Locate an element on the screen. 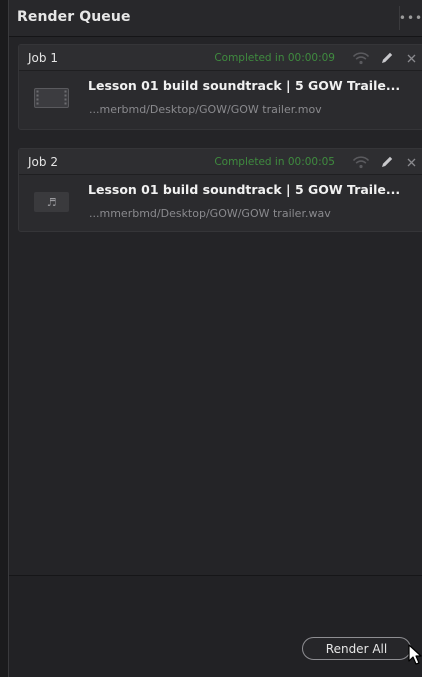 Image resolution: width=422 pixels, height=677 pixels. mouse-cursor-icon is located at coordinates (415, 654).